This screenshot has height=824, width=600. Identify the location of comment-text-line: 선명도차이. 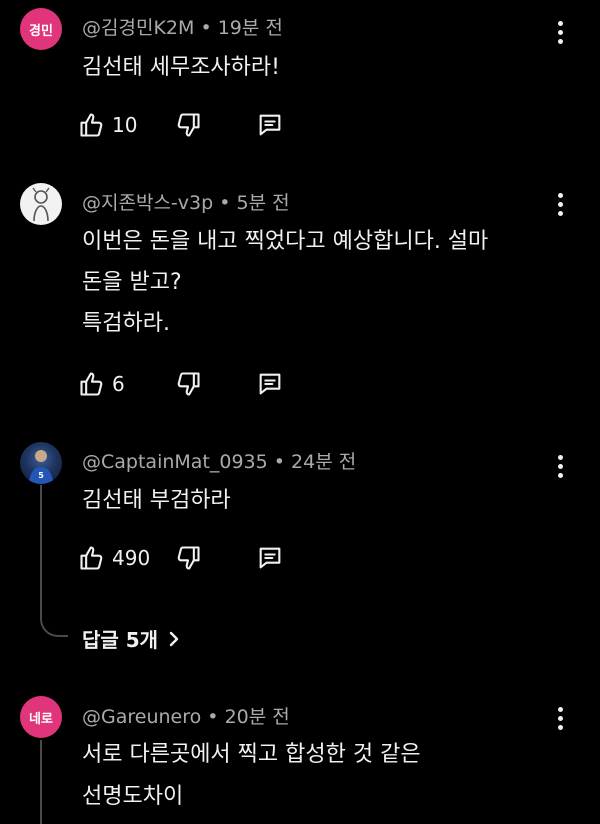
(133, 796).